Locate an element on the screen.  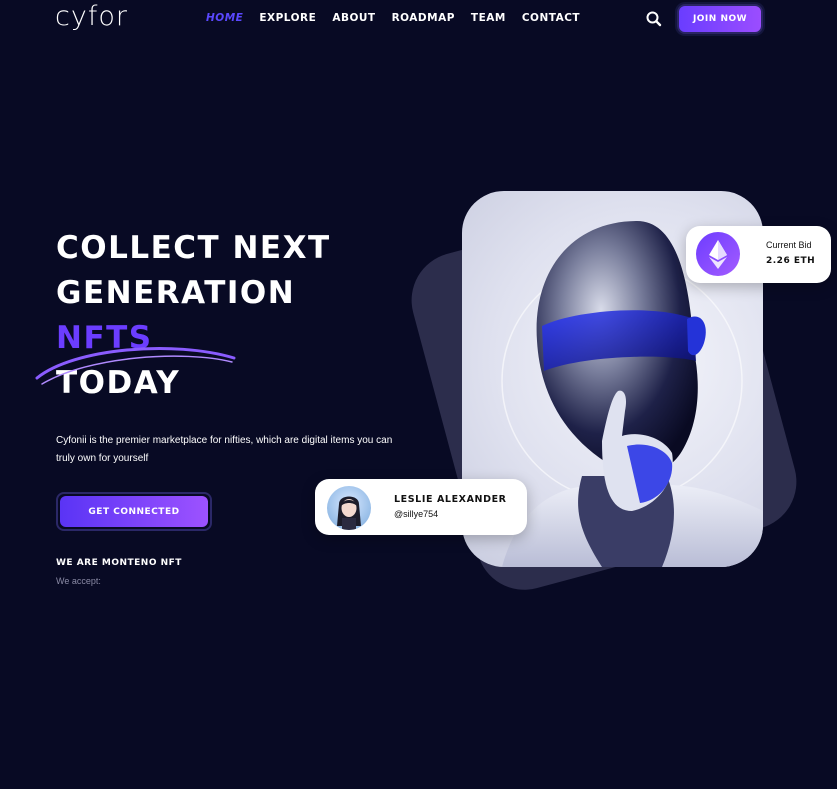
nav-home: Home is located at coordinates (224, 18).